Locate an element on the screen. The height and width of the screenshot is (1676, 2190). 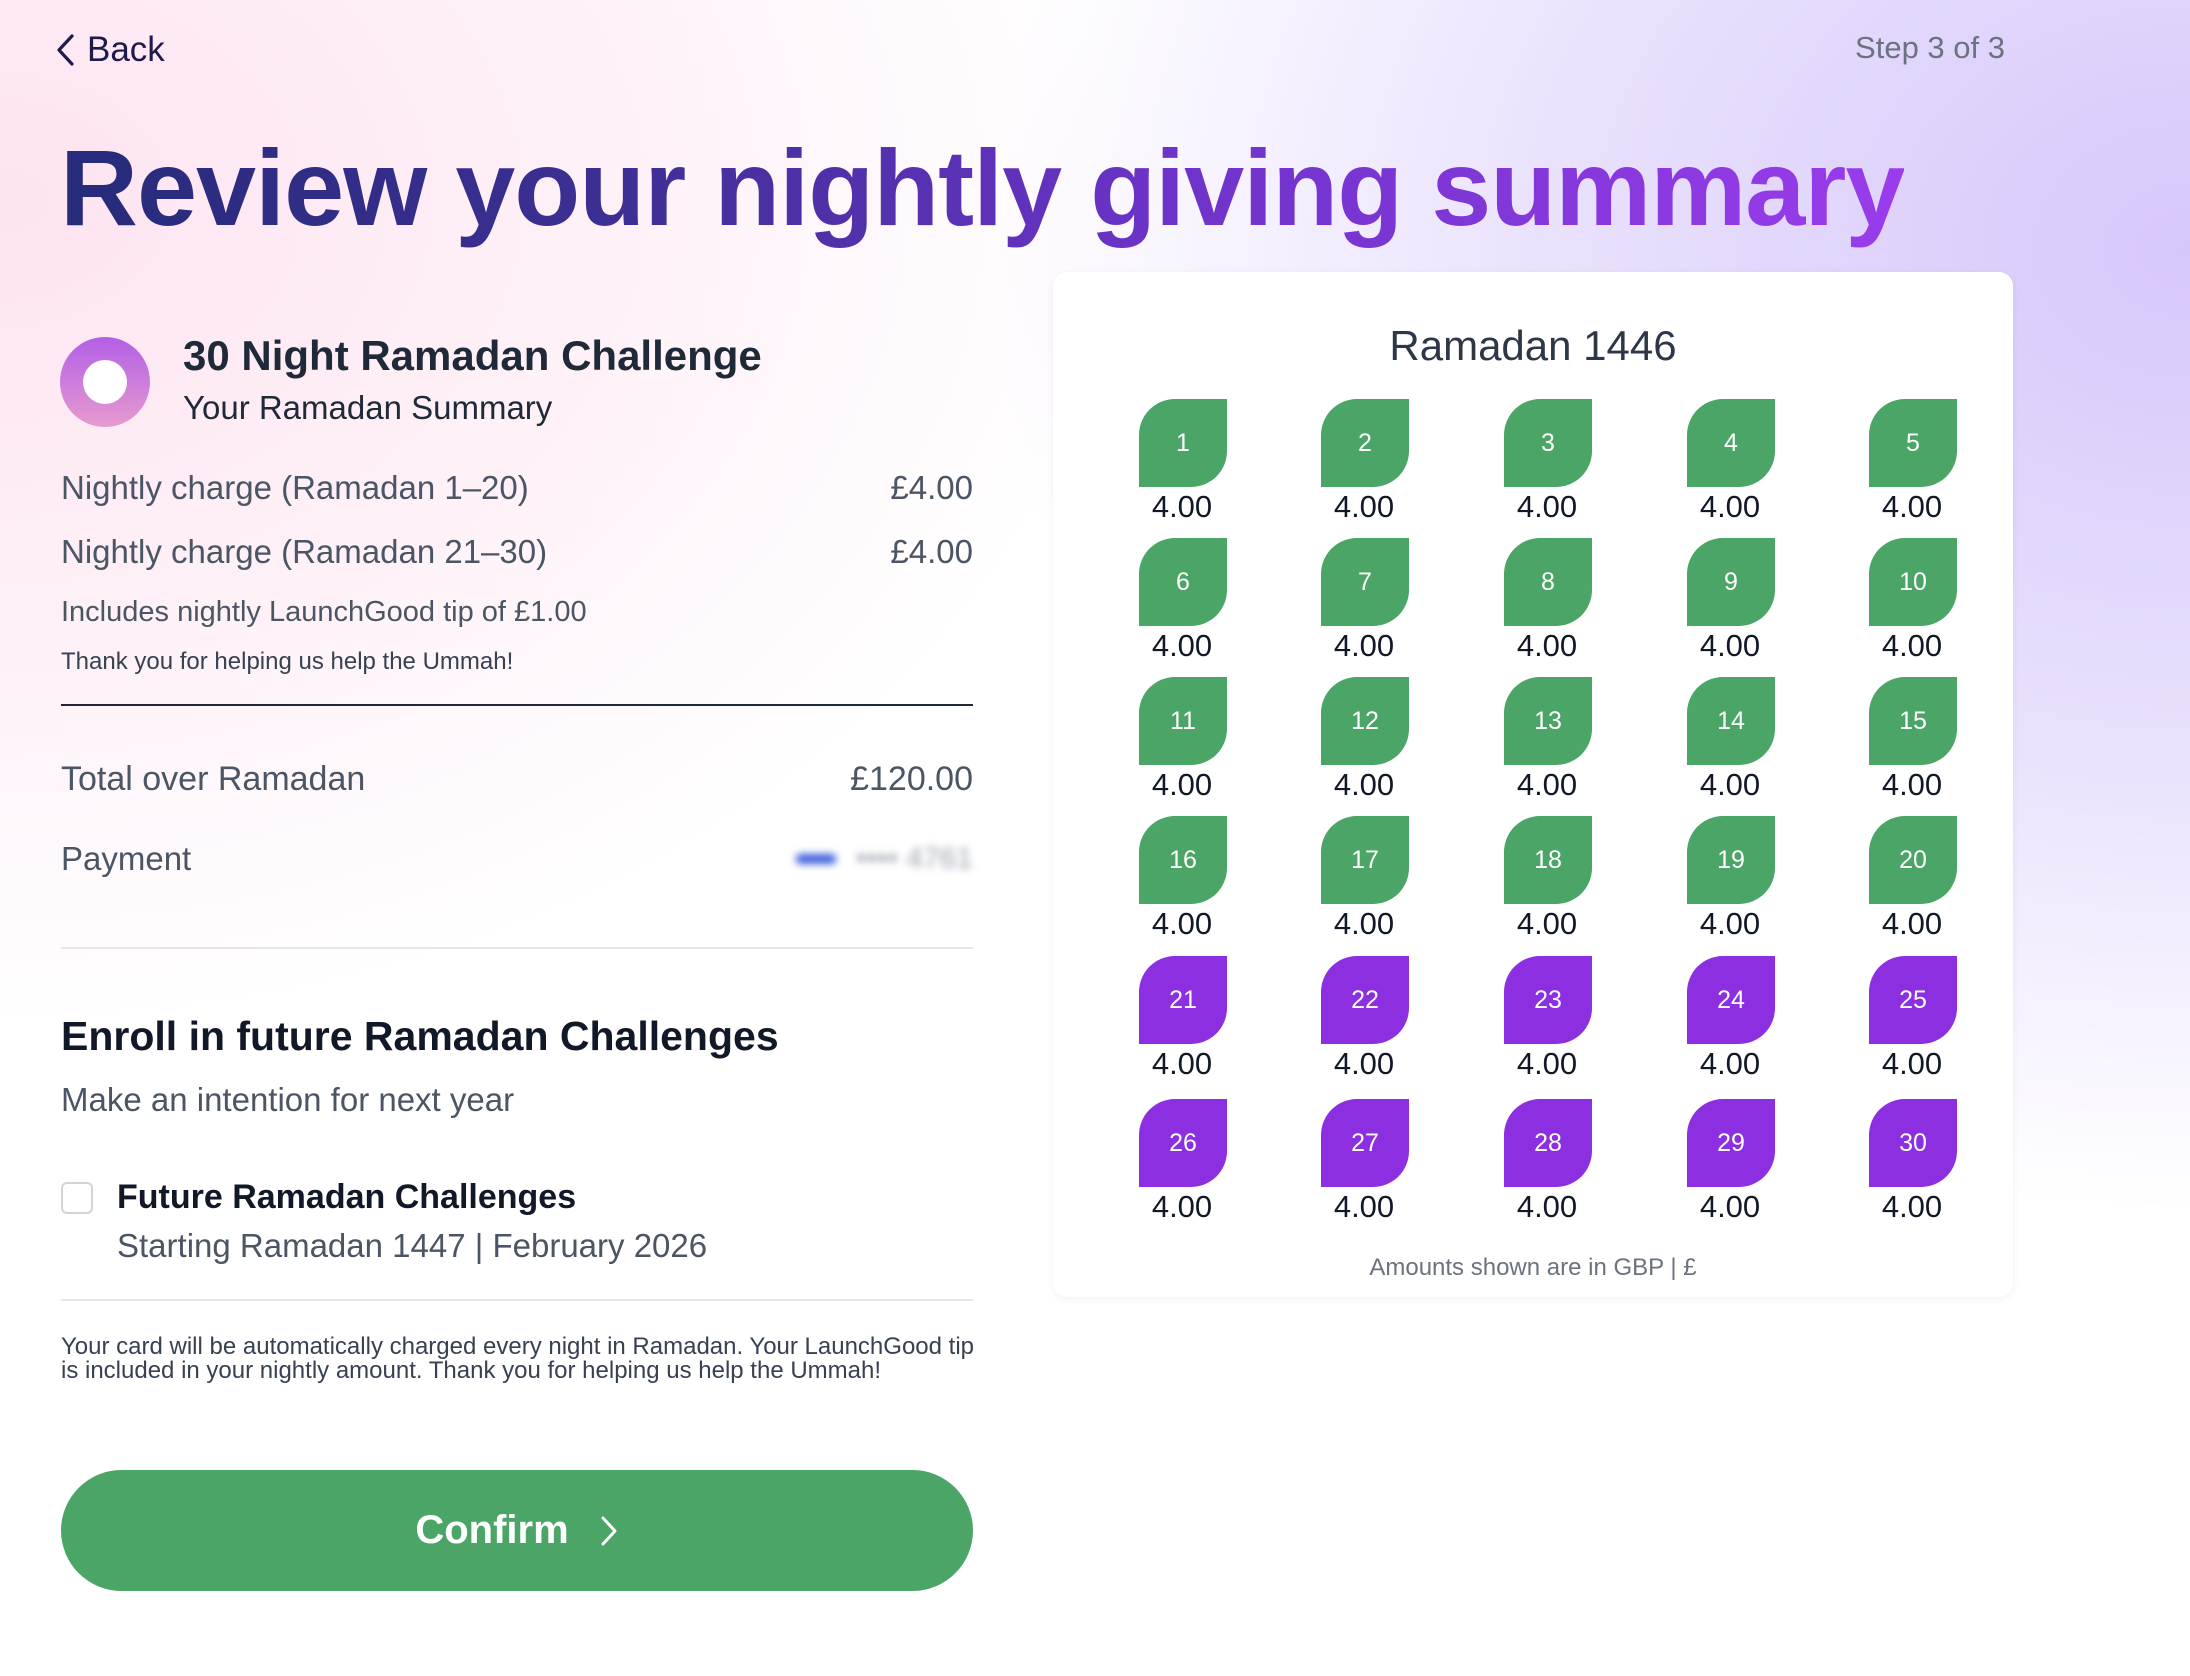
night-cell: 24 4.00 is located at coordinates (1730, 1021).